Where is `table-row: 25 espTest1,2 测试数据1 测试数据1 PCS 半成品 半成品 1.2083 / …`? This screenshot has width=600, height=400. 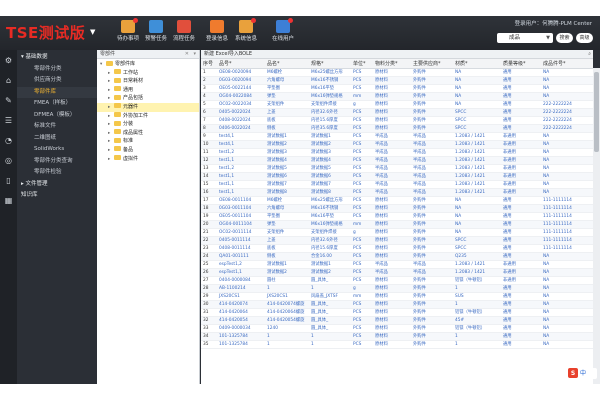
table-row: 25 espTest1,2 测试数据1 测试数据1 PCS 半成品 半成品 1.2083 / … is located at coordinates (397, 264).